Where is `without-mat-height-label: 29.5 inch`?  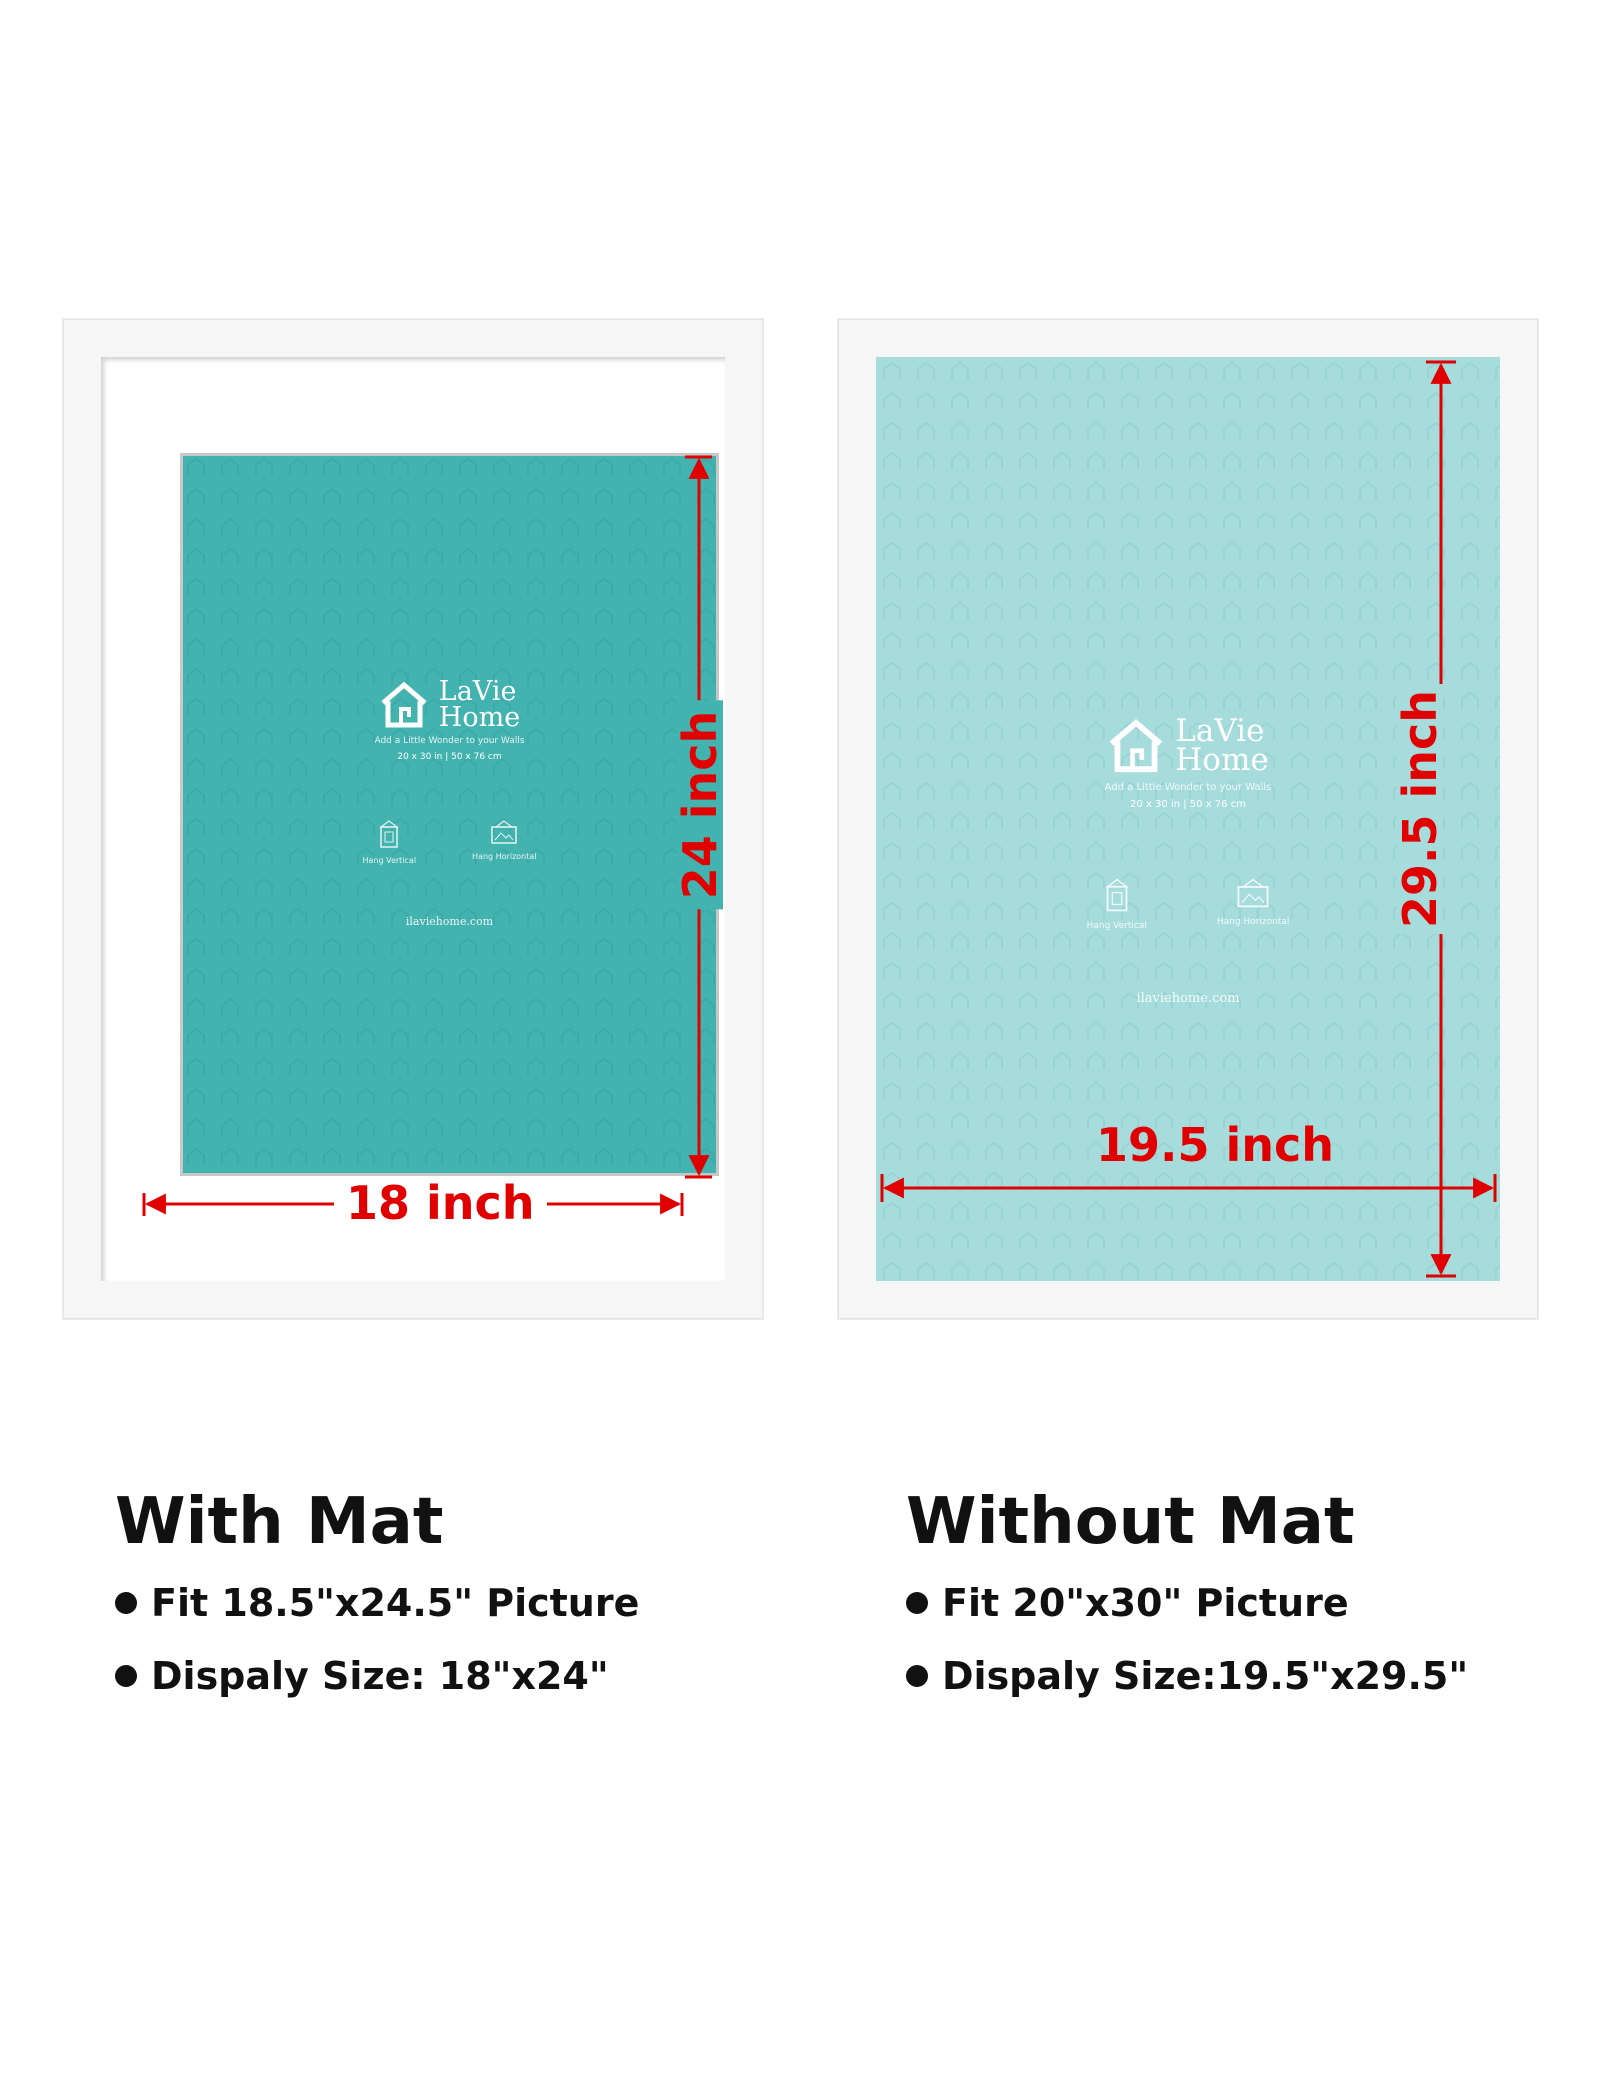 without-mat-height-label: 29.5 inch is located at coordinates (1420, 809).